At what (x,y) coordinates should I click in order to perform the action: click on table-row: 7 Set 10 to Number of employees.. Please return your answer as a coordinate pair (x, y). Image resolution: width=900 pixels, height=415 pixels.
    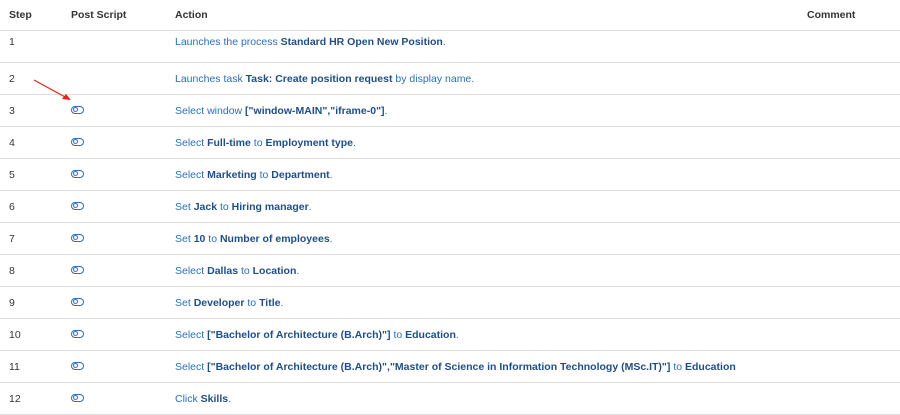
    Looking at the image, I should click on (450, 239).